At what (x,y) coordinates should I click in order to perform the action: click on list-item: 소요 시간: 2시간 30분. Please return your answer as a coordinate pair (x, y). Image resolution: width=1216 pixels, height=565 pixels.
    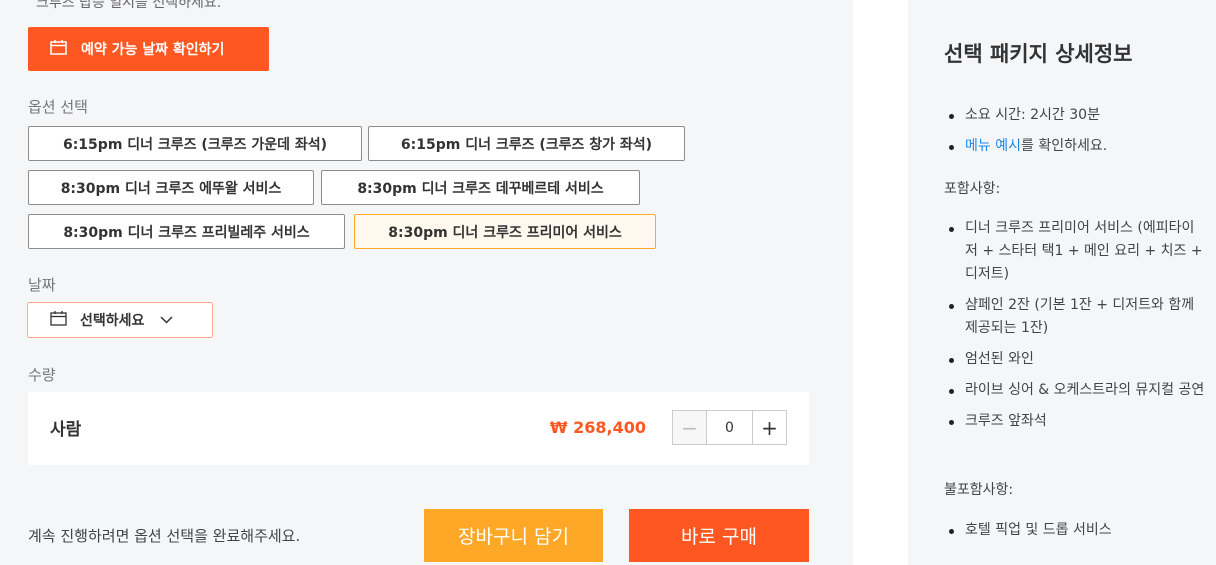
    Looking at the image, I should click on (1025, 115).